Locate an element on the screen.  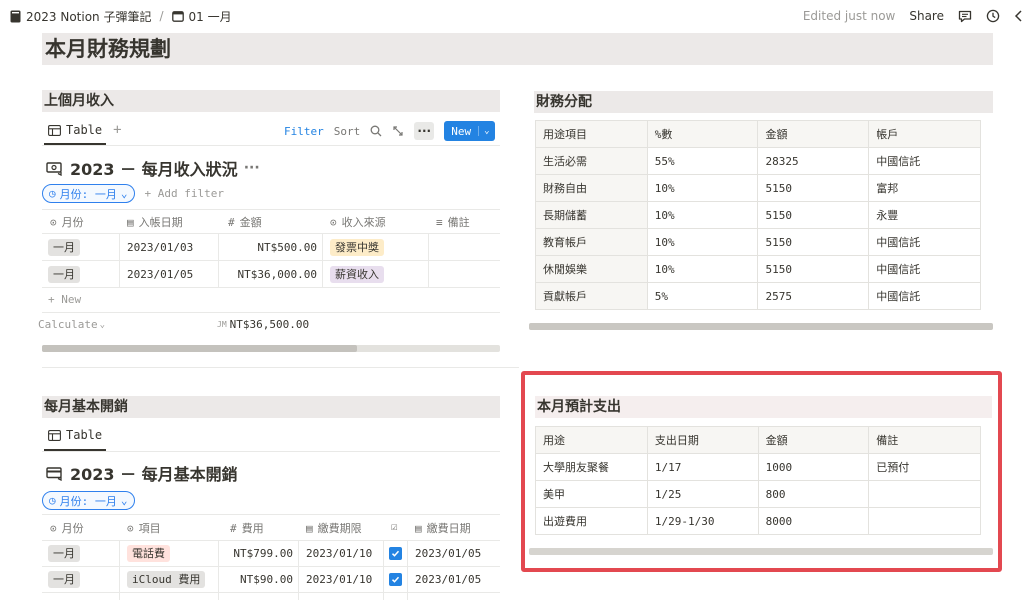
table-cell: 出遊費用 is located at coordinates (591, 521).